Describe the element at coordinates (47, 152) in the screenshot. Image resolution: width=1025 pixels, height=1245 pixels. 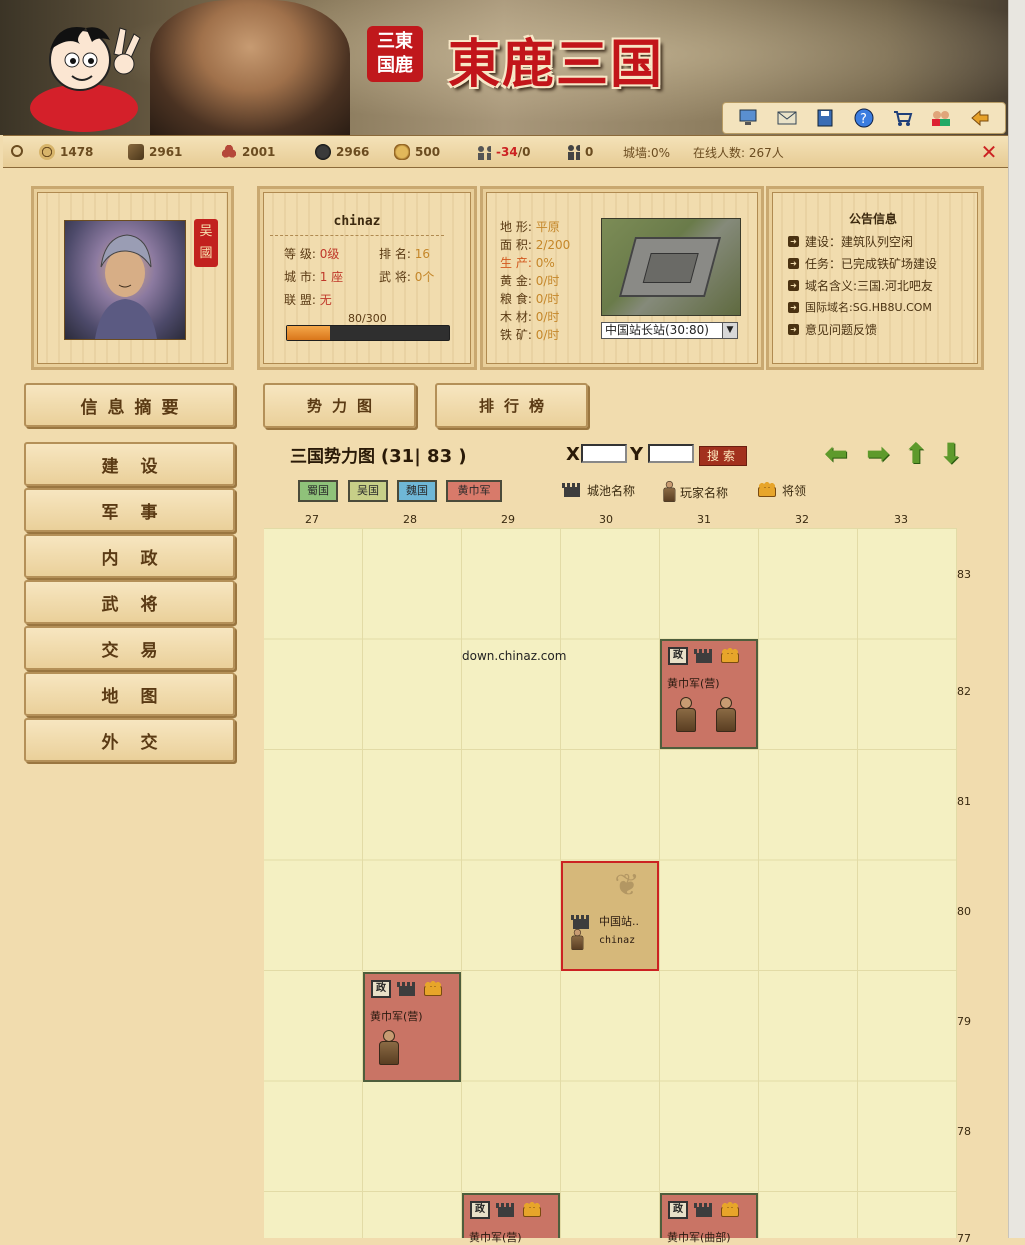
I see `coin-icon` at that location.